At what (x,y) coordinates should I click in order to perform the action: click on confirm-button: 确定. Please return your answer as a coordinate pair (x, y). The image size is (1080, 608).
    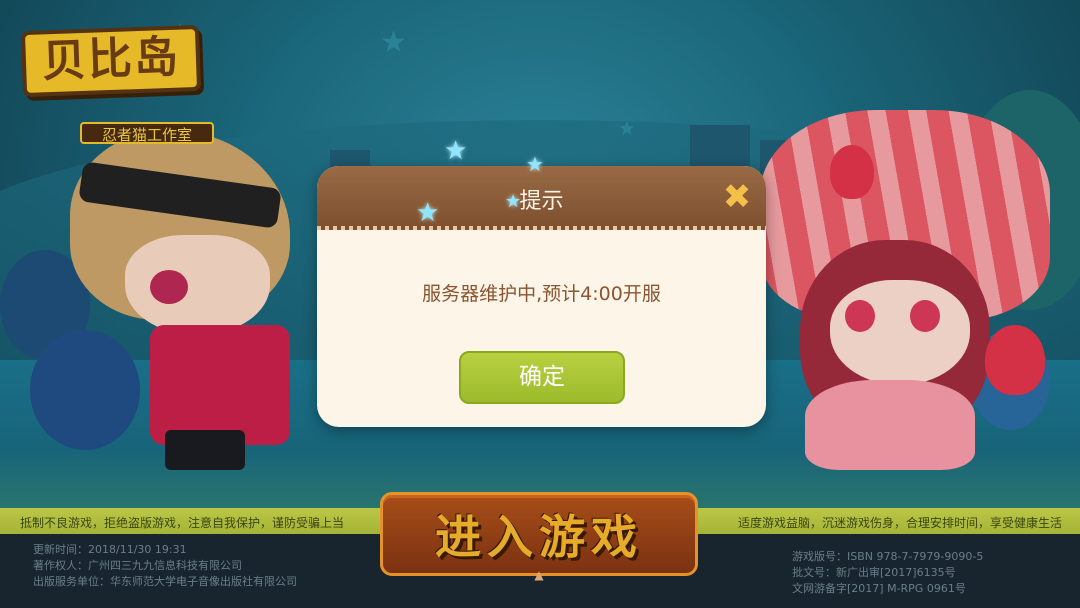
    Looking at the image, I should click on (542, 377).